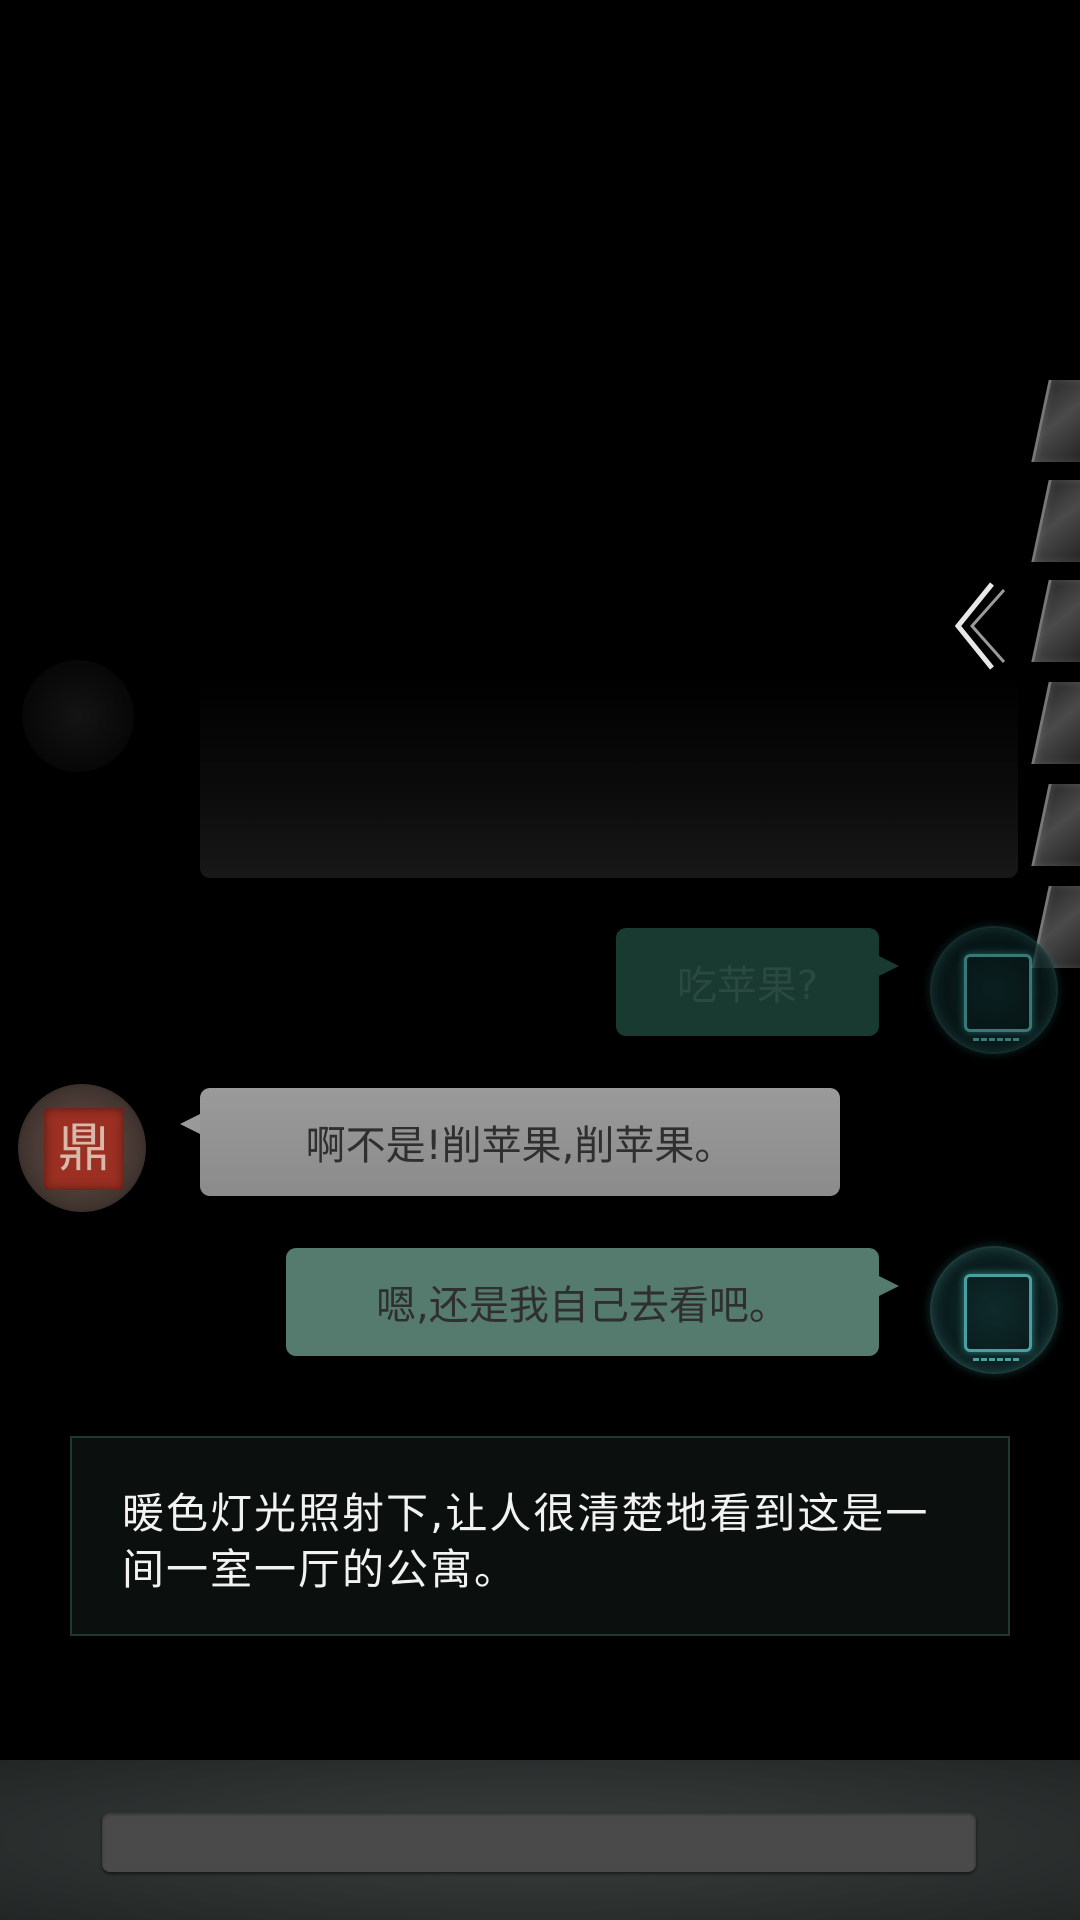  I want to click on narration-box: 暖色灯光照射下,让人很清楚地看到这是一间一室一厅的公寓。, so click(540, 1536).